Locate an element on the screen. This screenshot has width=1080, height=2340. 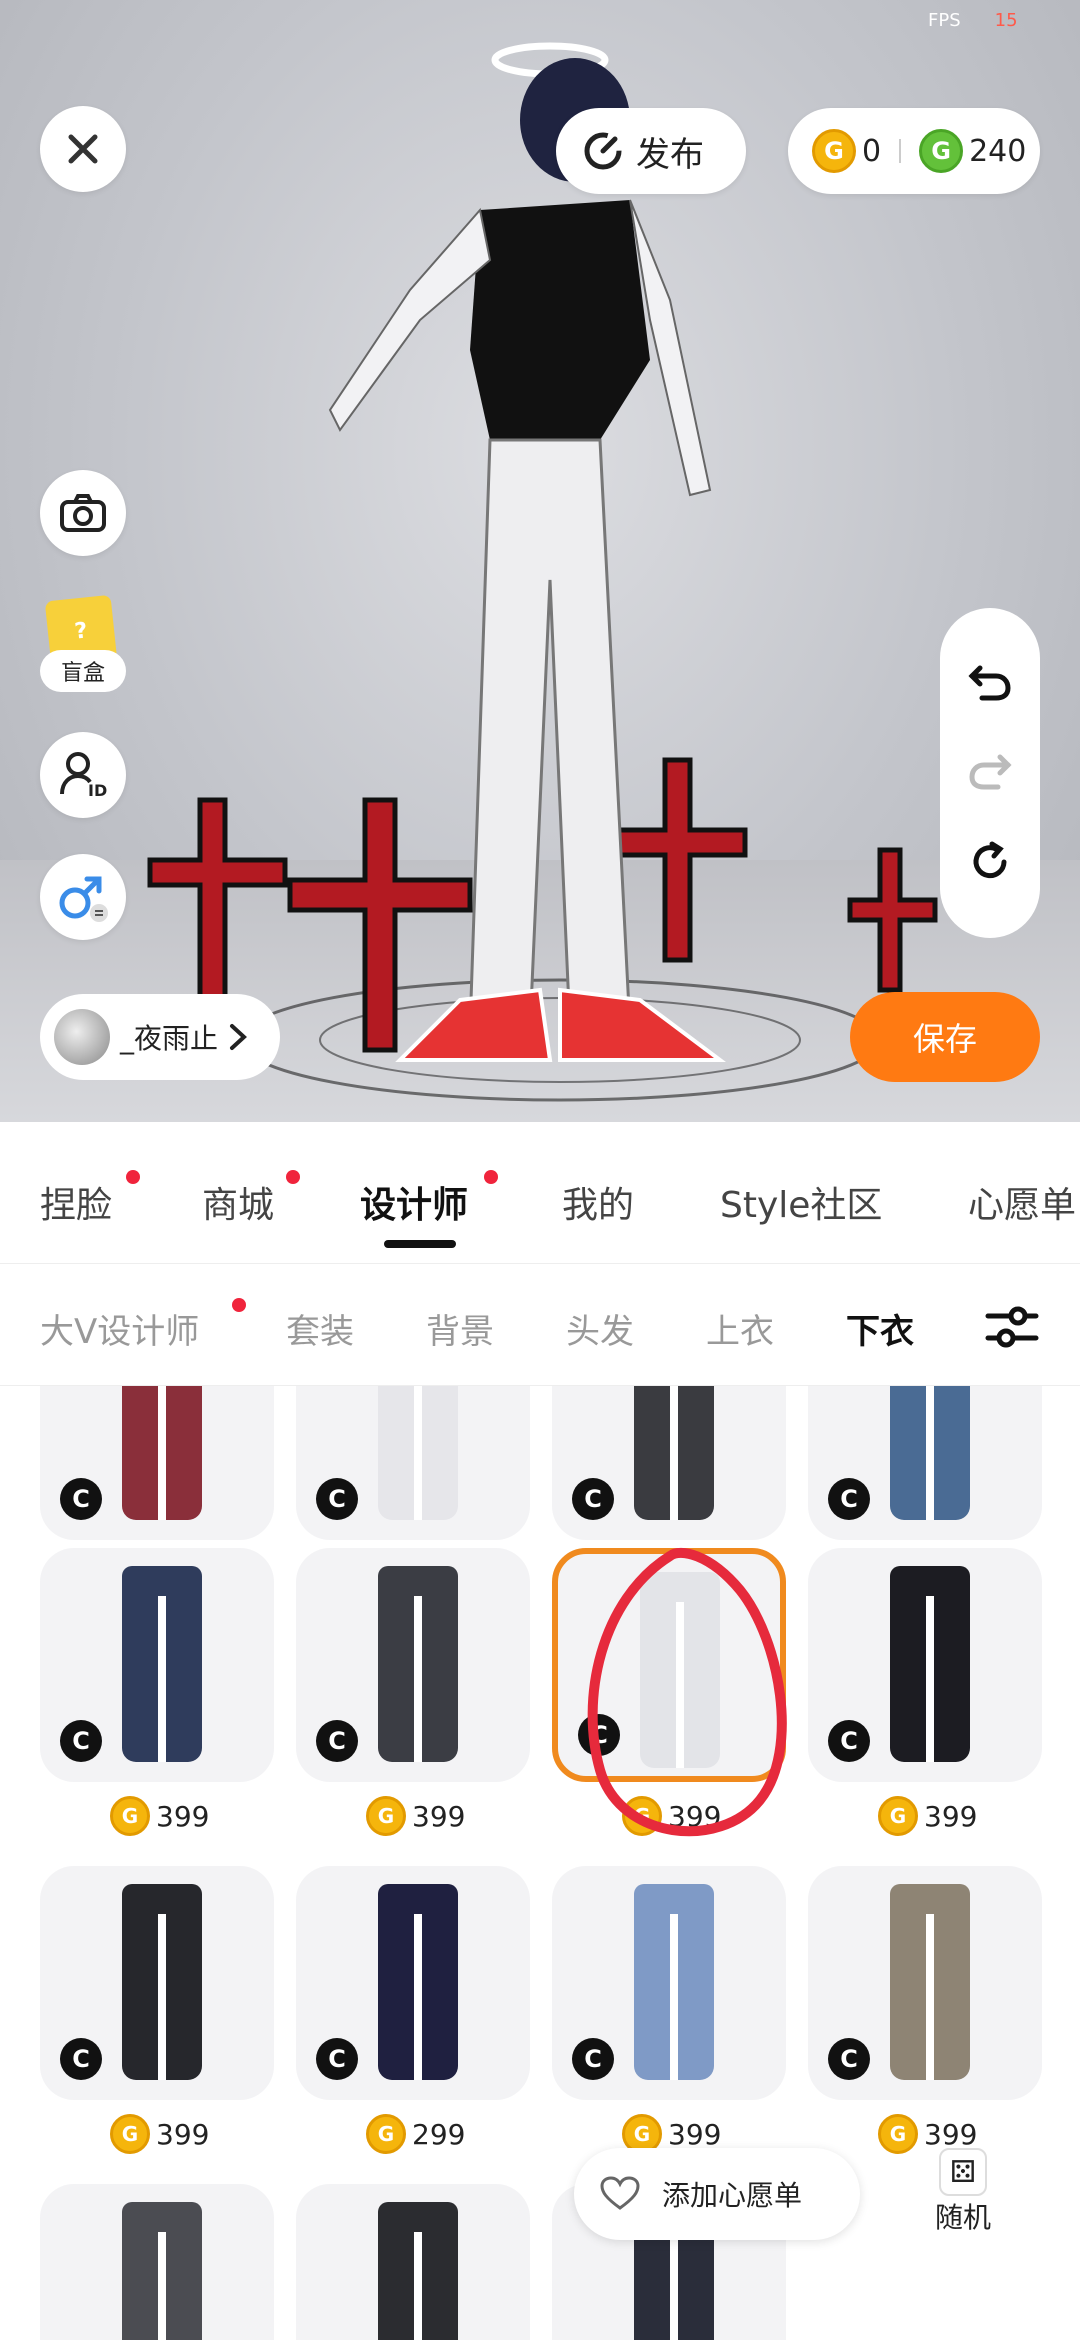
close-icon is located at coordinates (83, 149).